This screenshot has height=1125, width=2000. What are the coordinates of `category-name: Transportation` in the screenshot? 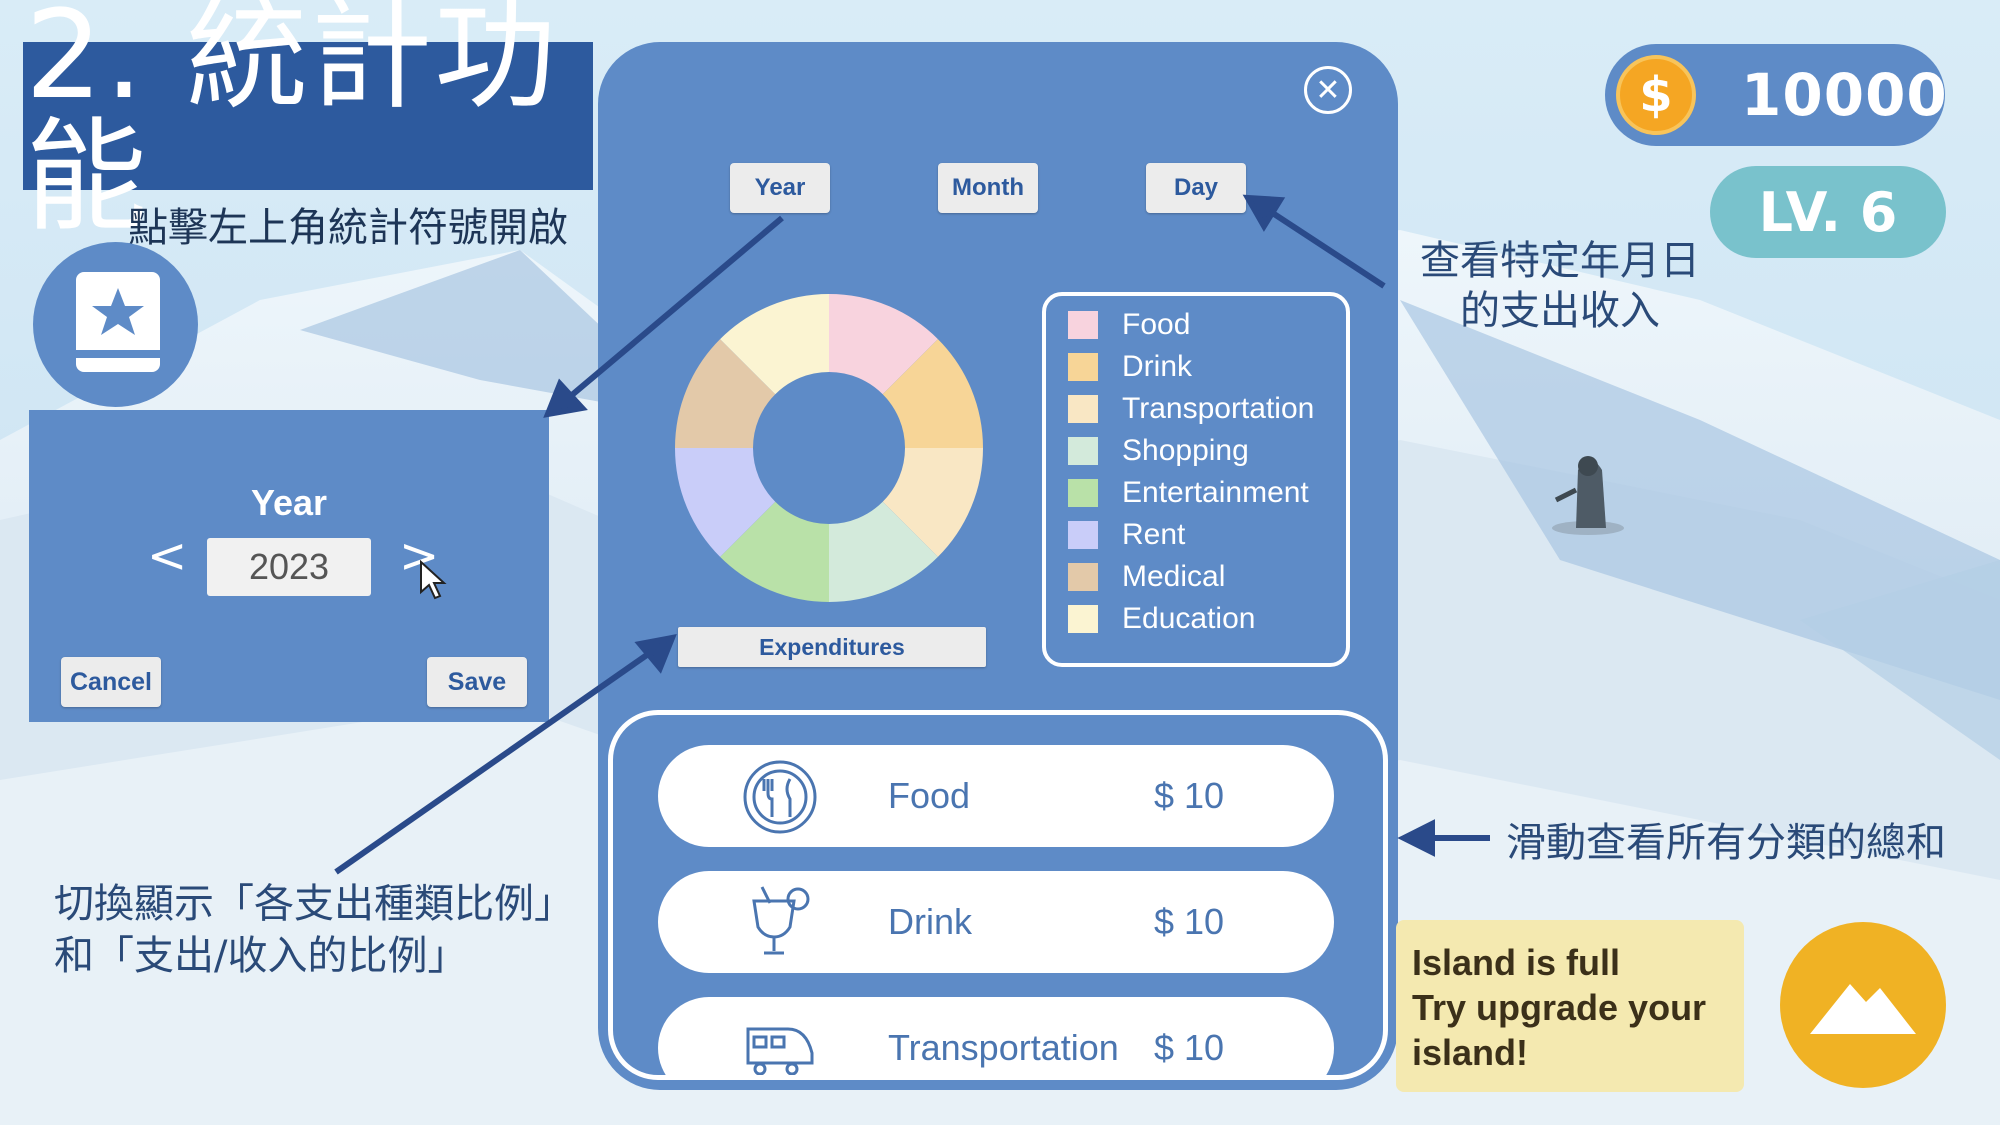 It's located at (1003, 1047).